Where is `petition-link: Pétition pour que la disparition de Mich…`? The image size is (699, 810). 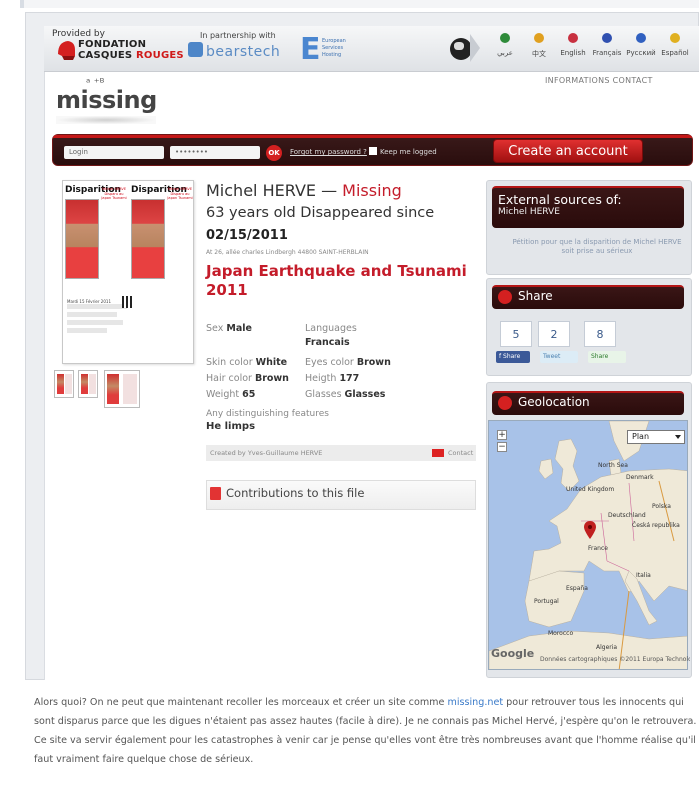 petition-link: Pétition pour que la disparition de Mich… is located at coordinates (597, 247).